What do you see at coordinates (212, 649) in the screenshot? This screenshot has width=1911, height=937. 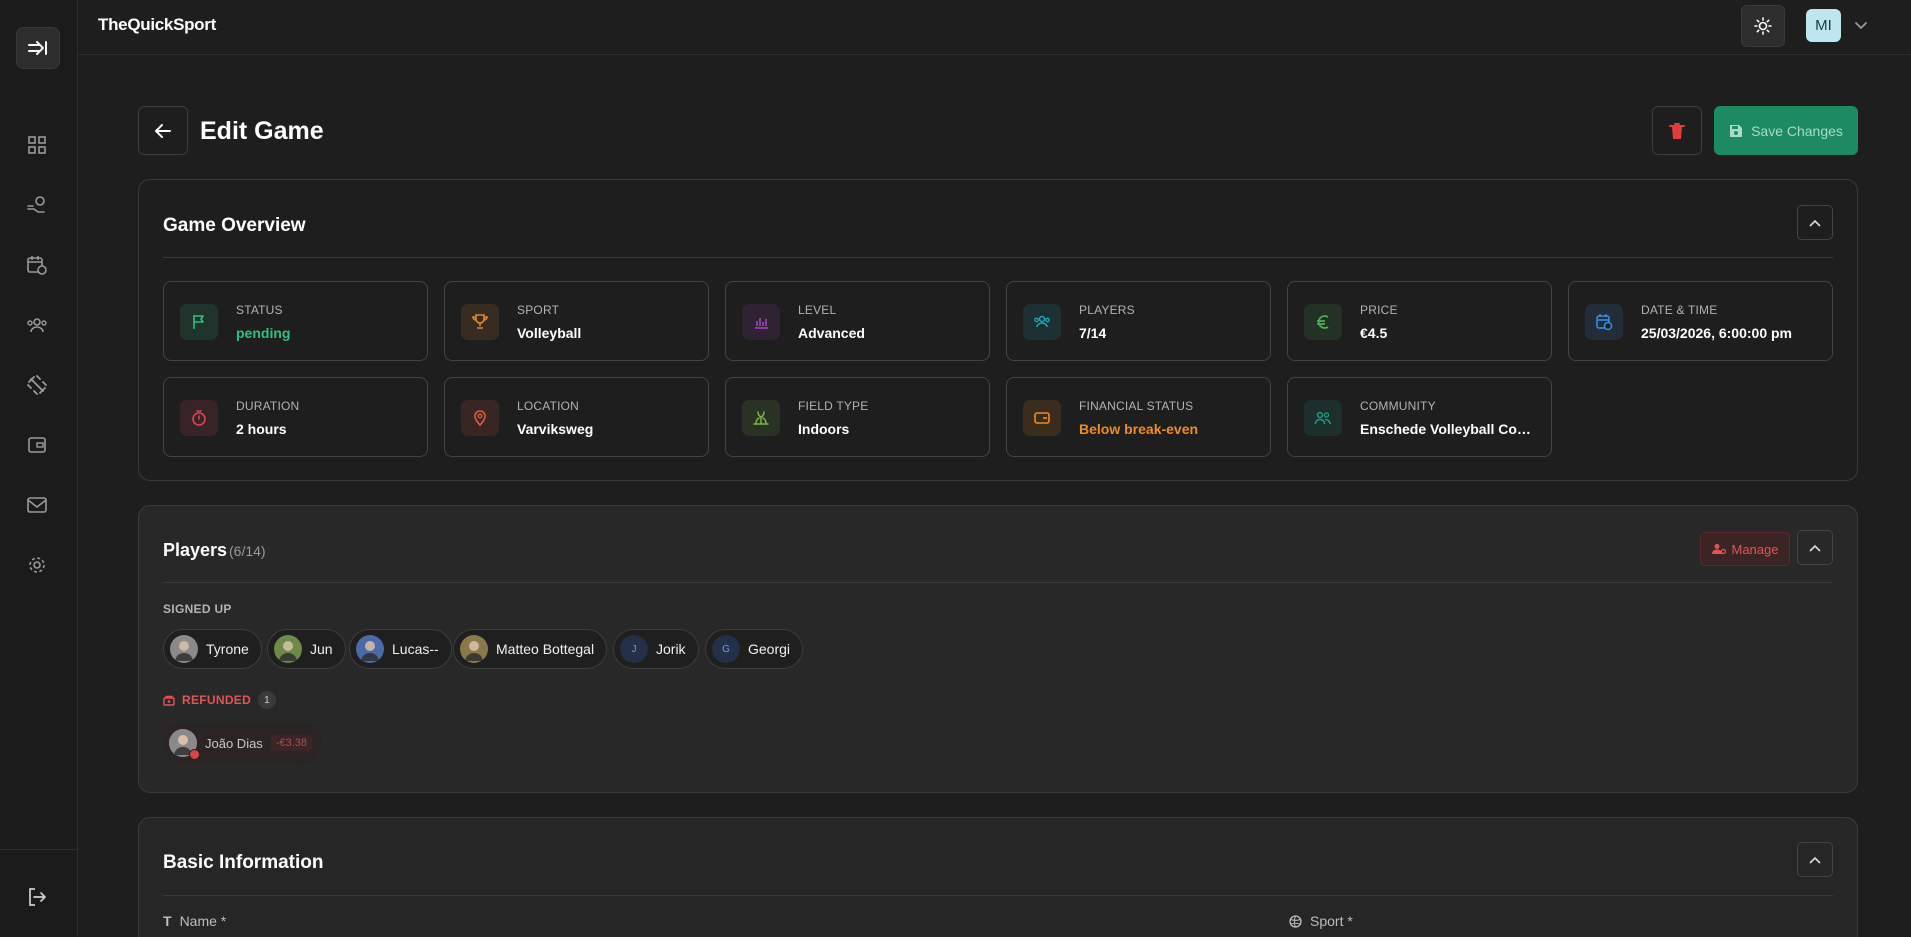 I see `player-chip: Tyrone` at bounding box center [212, 649].